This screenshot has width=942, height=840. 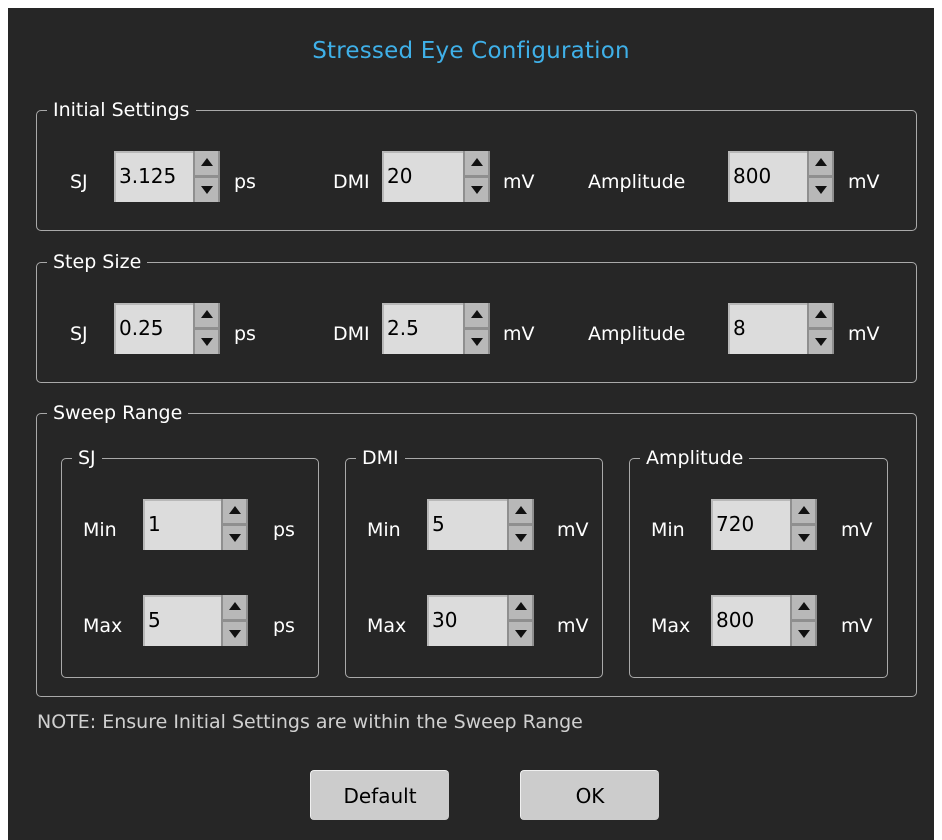 I want to click on sweep-dmi-min-unit: mV, so click(x=573, y=530).